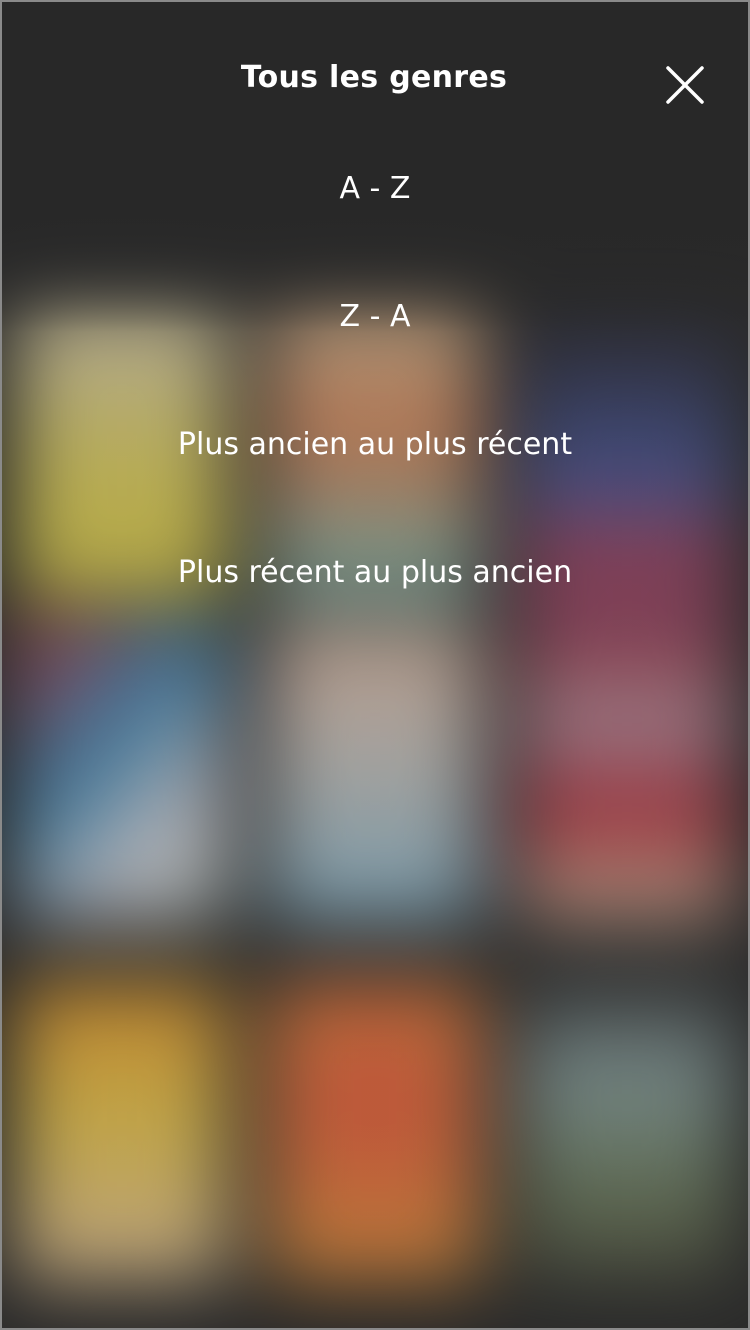 The image size is (750, 1330). What do you see at coordinates (375, 450) in the screenshot?
I see `sort-option-oldest-first: Plus ancien au plus récent` at bounding box center [375, 450].